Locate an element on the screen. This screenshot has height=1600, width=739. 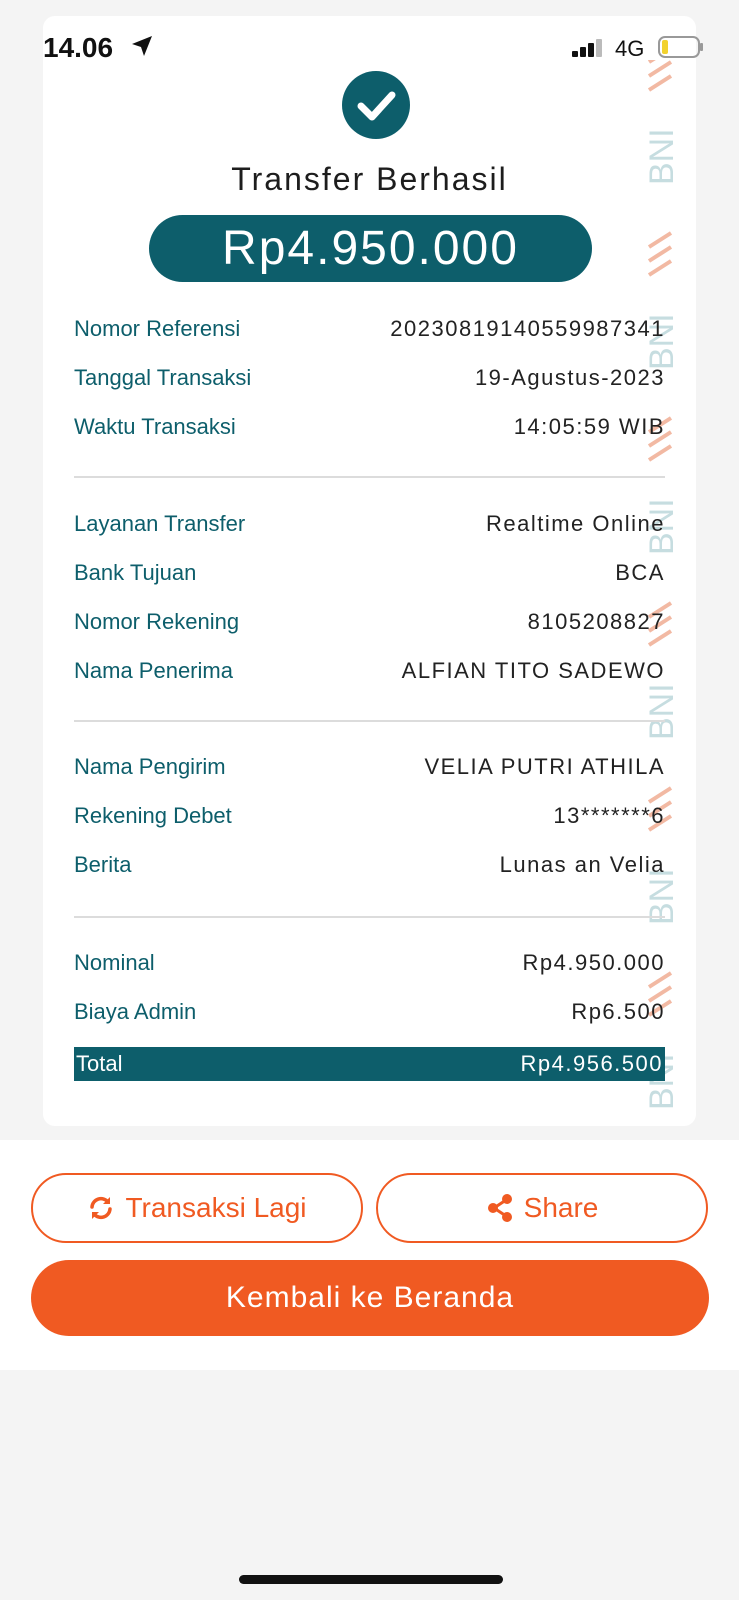
home-indicator is located at coordinates (371, 1579).